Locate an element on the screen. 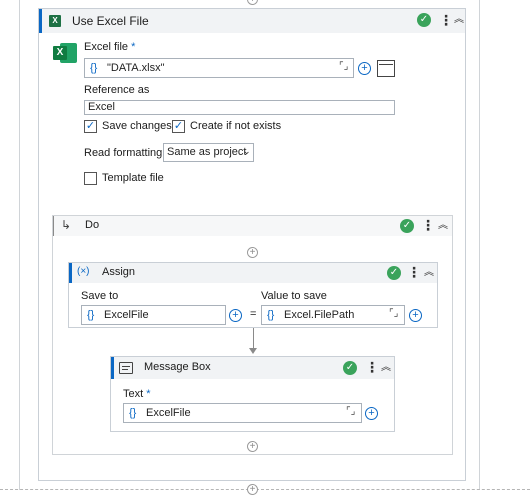 This screenshot has width=530, height=500. excel-file-input: {} "DATA.xlsx" ⌜⌟ is located at coordinates (219, 68).